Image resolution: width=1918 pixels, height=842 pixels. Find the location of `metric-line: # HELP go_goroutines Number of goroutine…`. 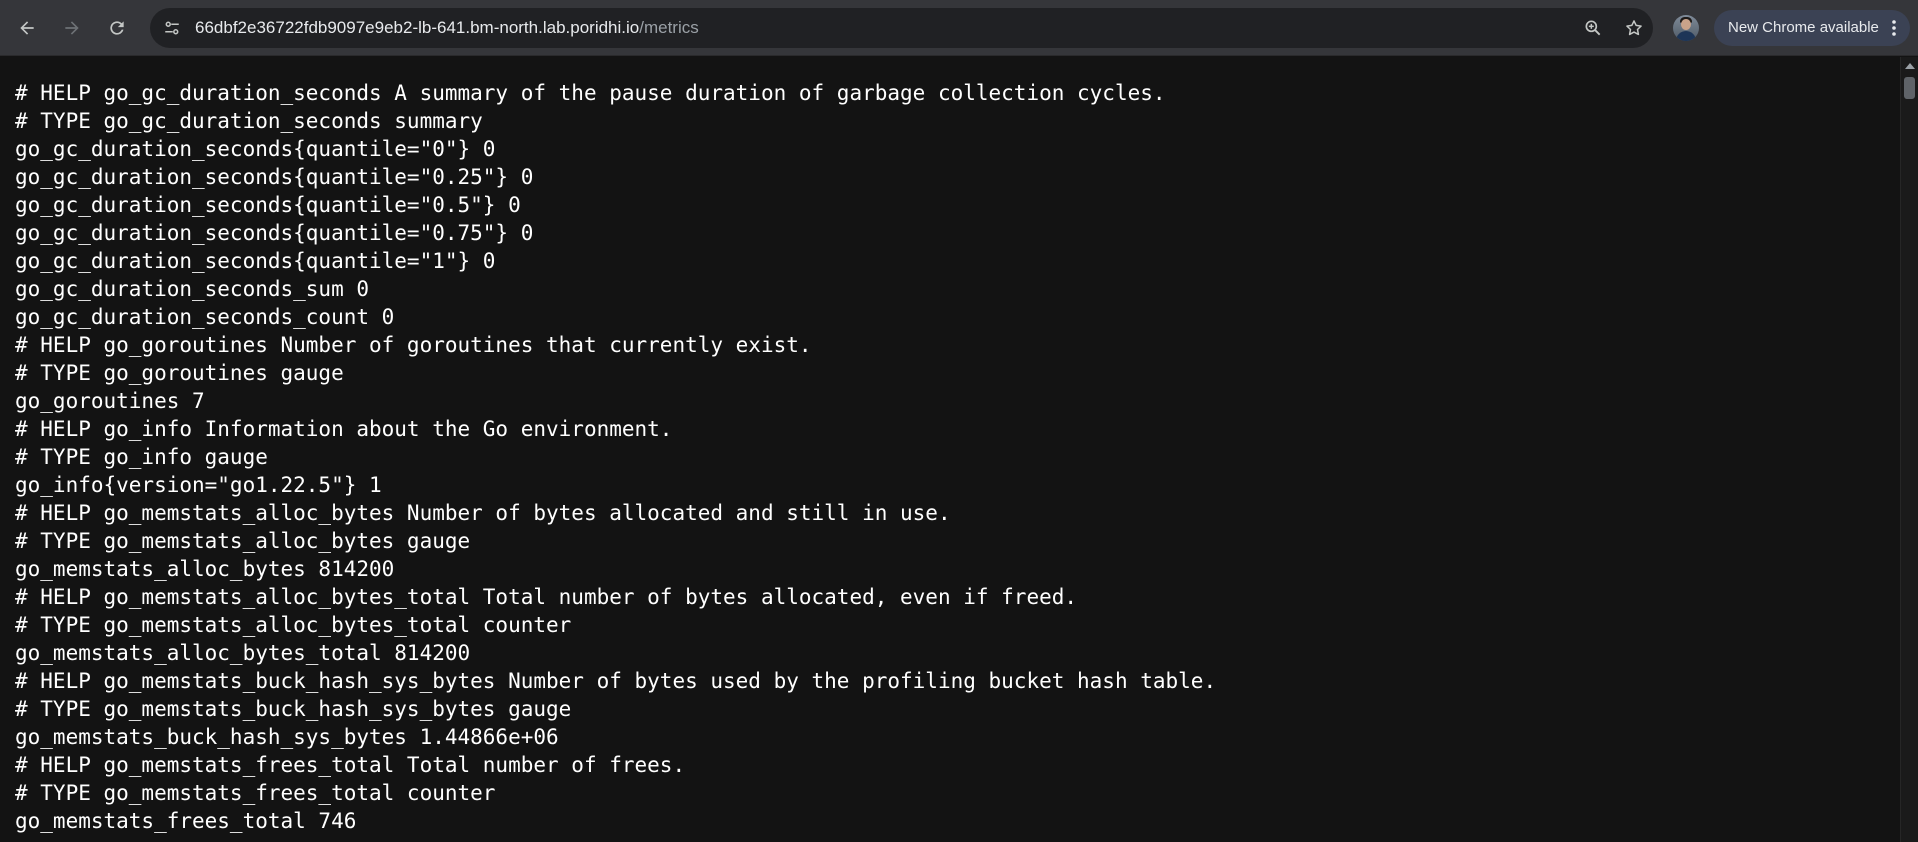

metric-line: # HELP go_goroutines Number of goroutine… is located at coordinates (413, 345).